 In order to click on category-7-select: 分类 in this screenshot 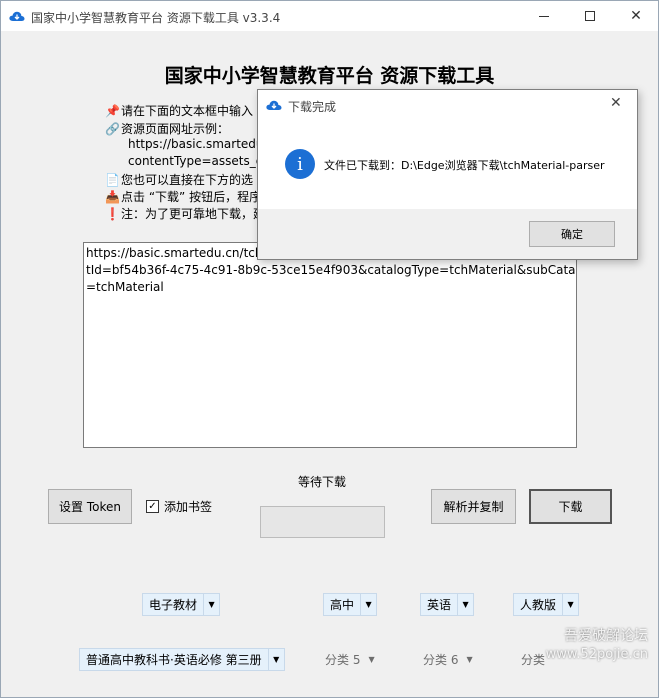, I will do `click(533, 659)`.